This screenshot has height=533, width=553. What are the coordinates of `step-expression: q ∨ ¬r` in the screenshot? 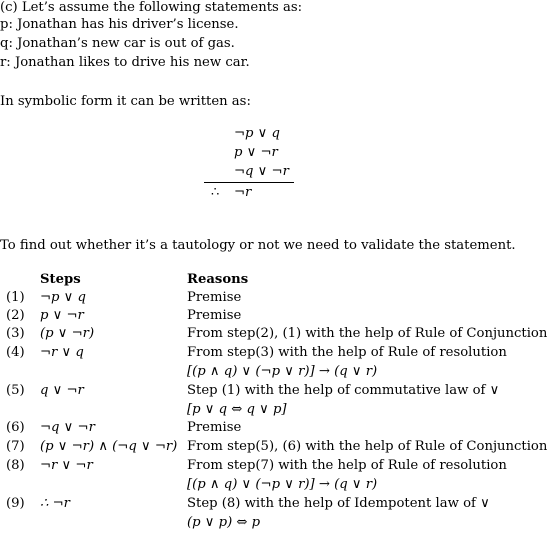 It's located at (62, 390).